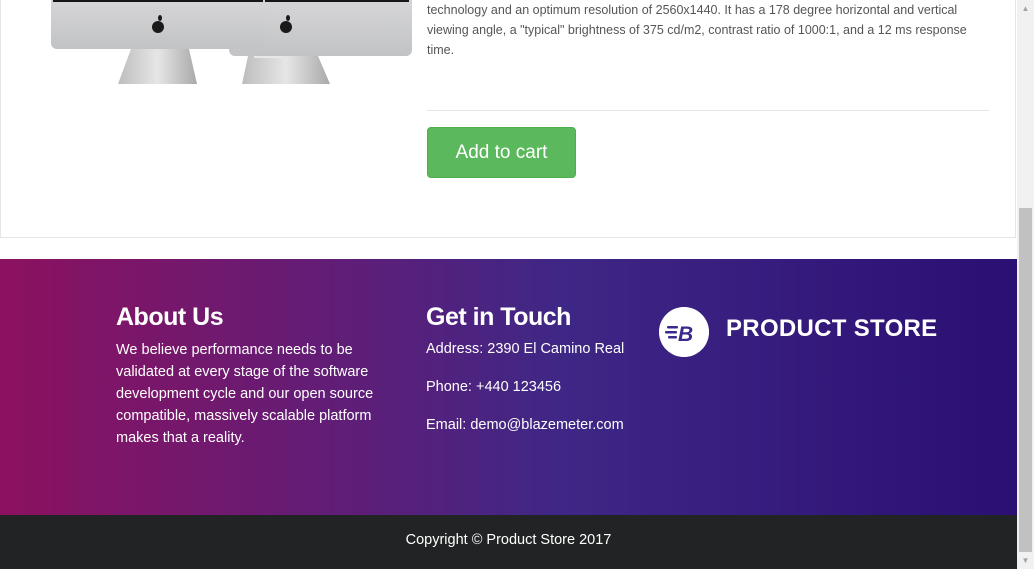  I want to click on contact-phone: Phone: +440 123456, so click(494, 387).